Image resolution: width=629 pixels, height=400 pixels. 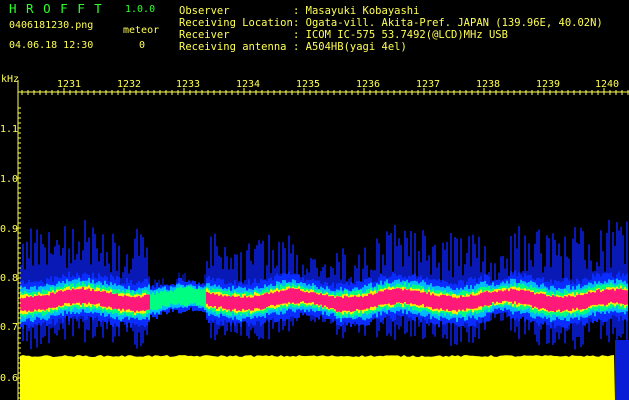 I want to click on y-tick-label: 0.8, so click(x=9, y=278).